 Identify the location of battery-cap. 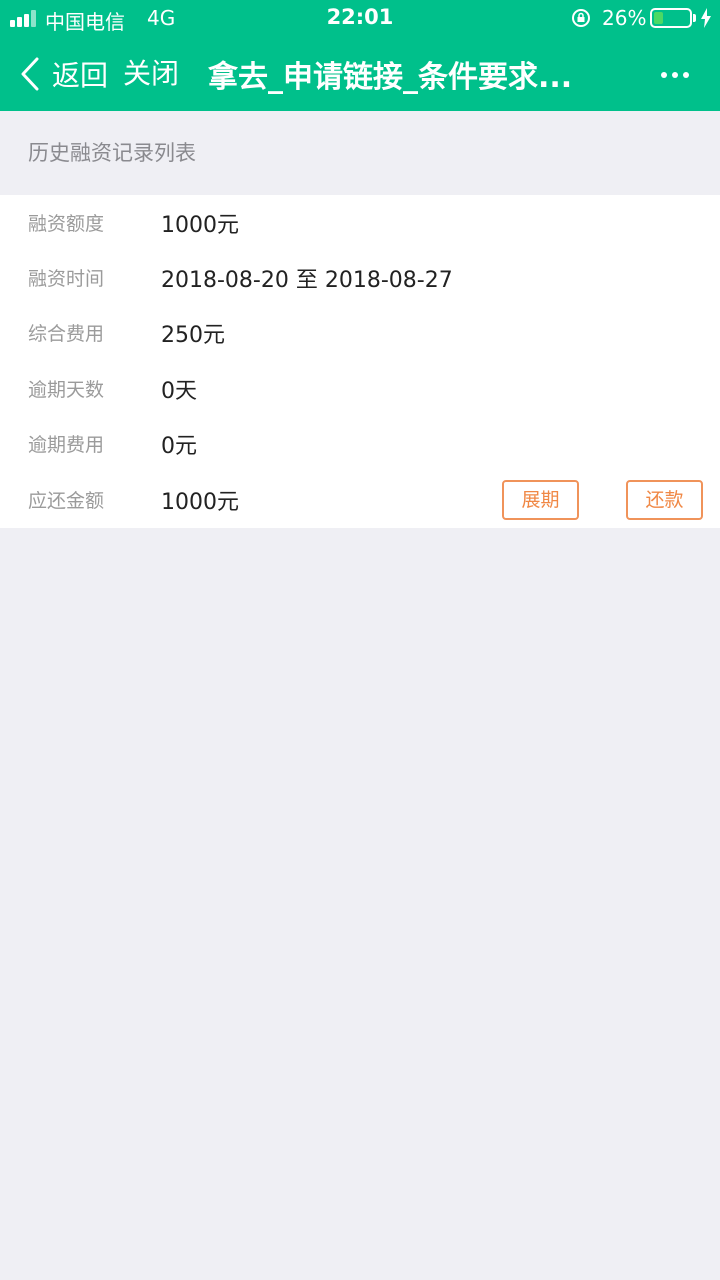
(694, 18).